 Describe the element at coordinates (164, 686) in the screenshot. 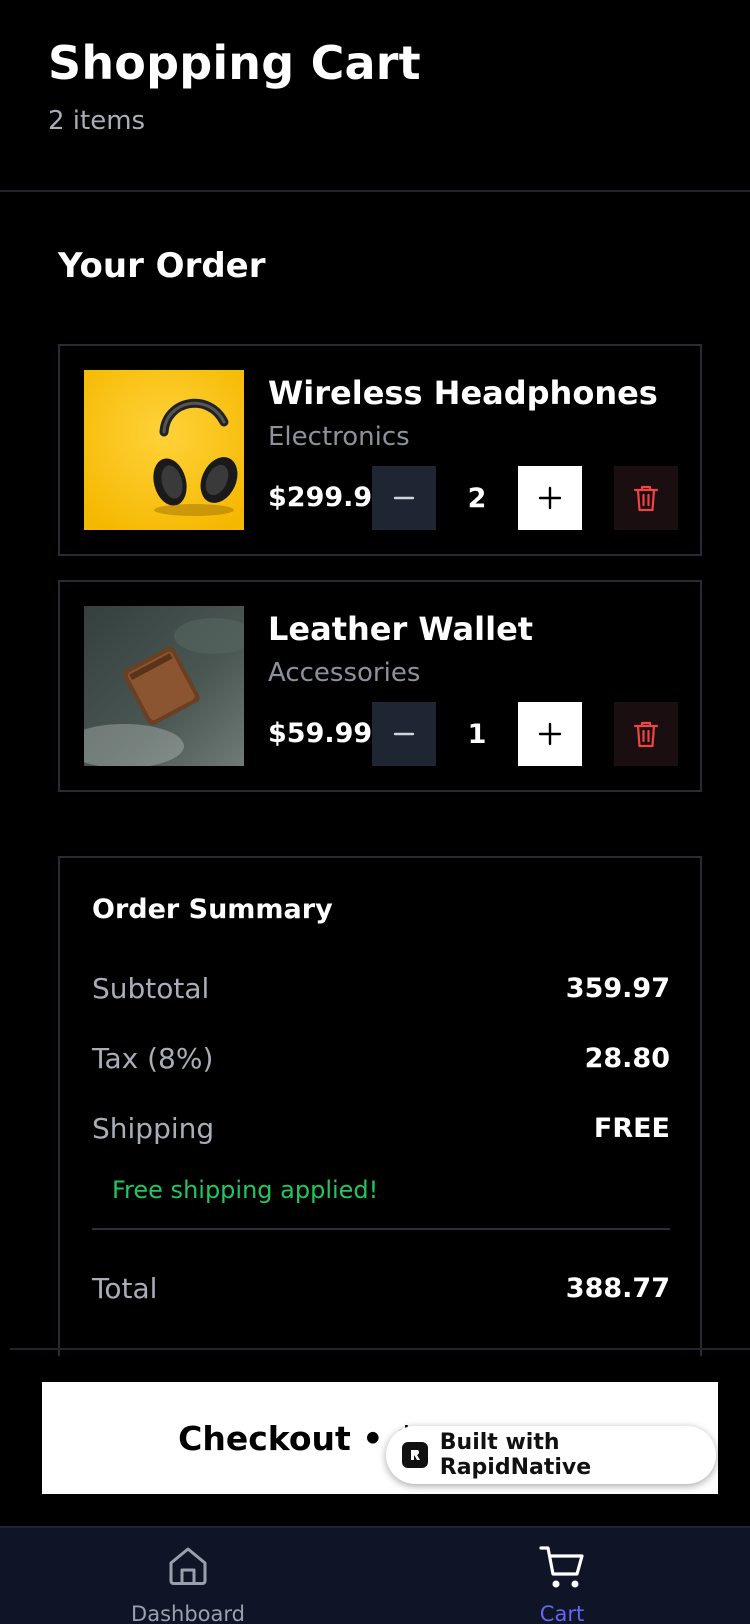

I see `wallet-image` at that location.